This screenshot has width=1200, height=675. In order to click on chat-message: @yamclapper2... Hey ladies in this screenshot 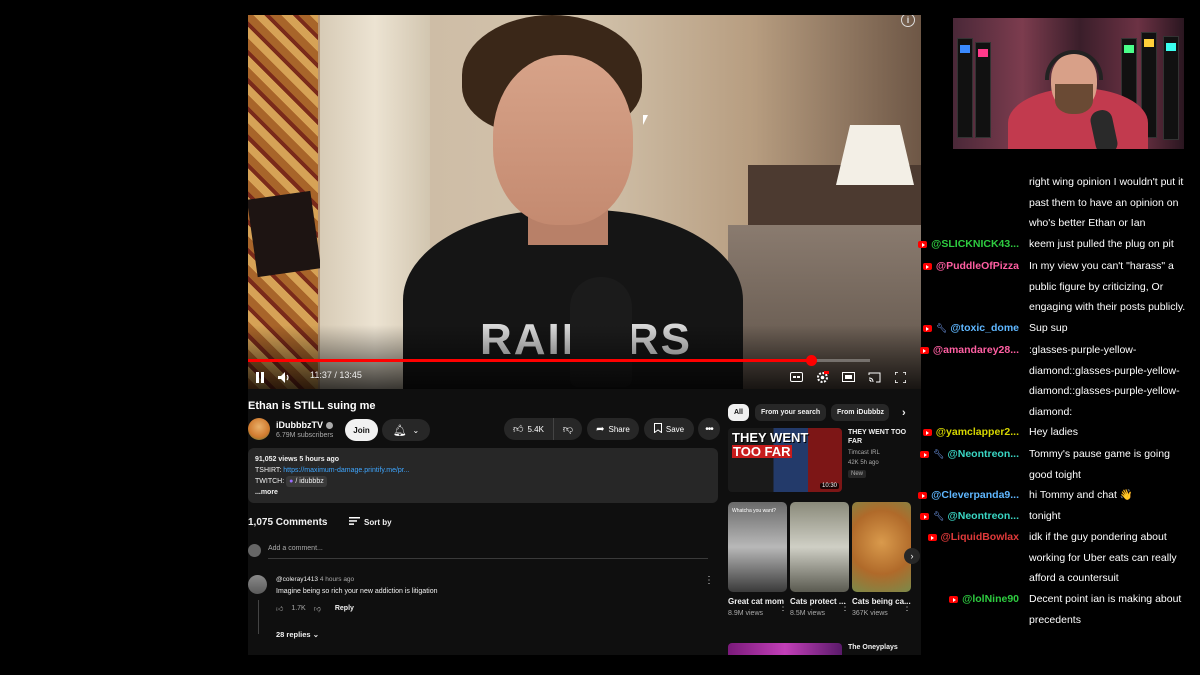, I will do `click(1057, 432)`.